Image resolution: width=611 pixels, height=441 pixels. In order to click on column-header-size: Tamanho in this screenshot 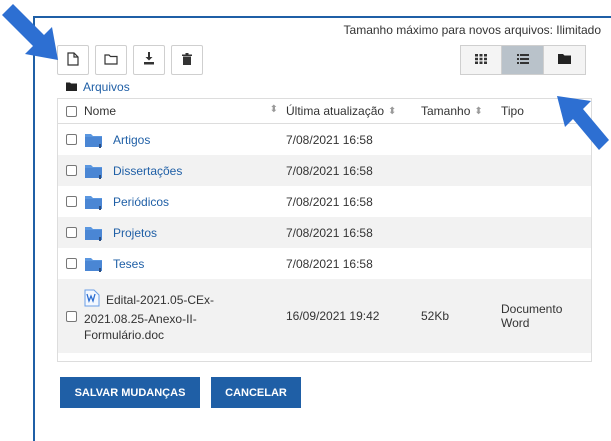, I will do `click(445, 111)`.